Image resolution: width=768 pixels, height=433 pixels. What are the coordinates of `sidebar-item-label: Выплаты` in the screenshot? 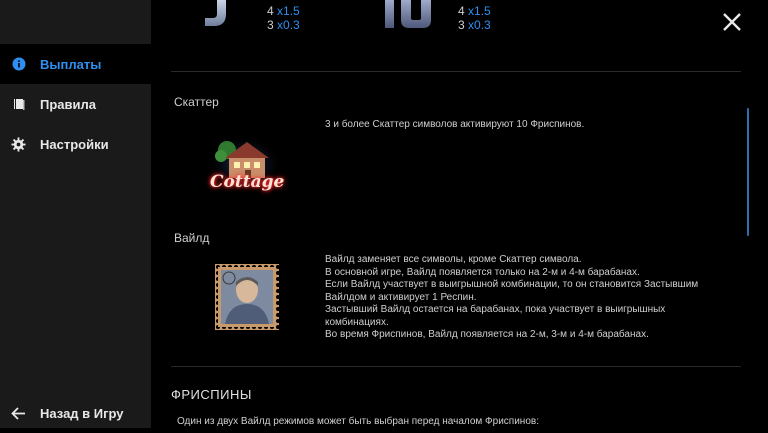 It's located at (71, 64).